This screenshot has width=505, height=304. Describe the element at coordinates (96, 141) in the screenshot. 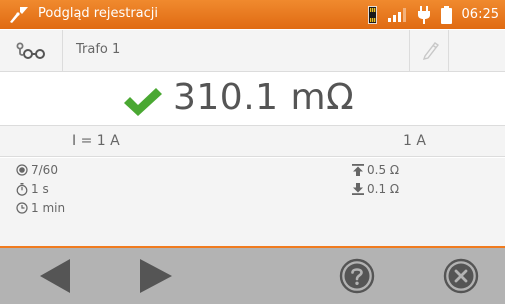

I see `test-current-label: I = 1 A` at that location.